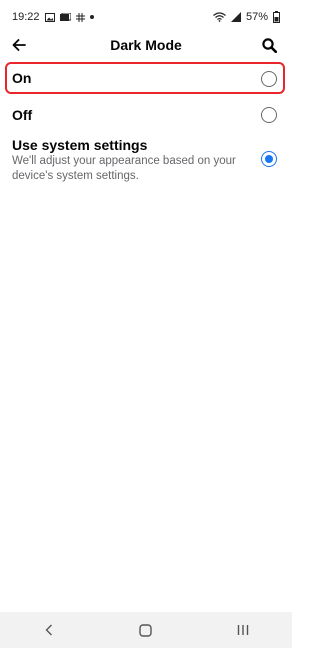 The width and height of the screenshot is (320, 648). What do you see at coordinates (91, 17) in the screenshot?
I see `notification-dot` at bounding box center [91, 17].